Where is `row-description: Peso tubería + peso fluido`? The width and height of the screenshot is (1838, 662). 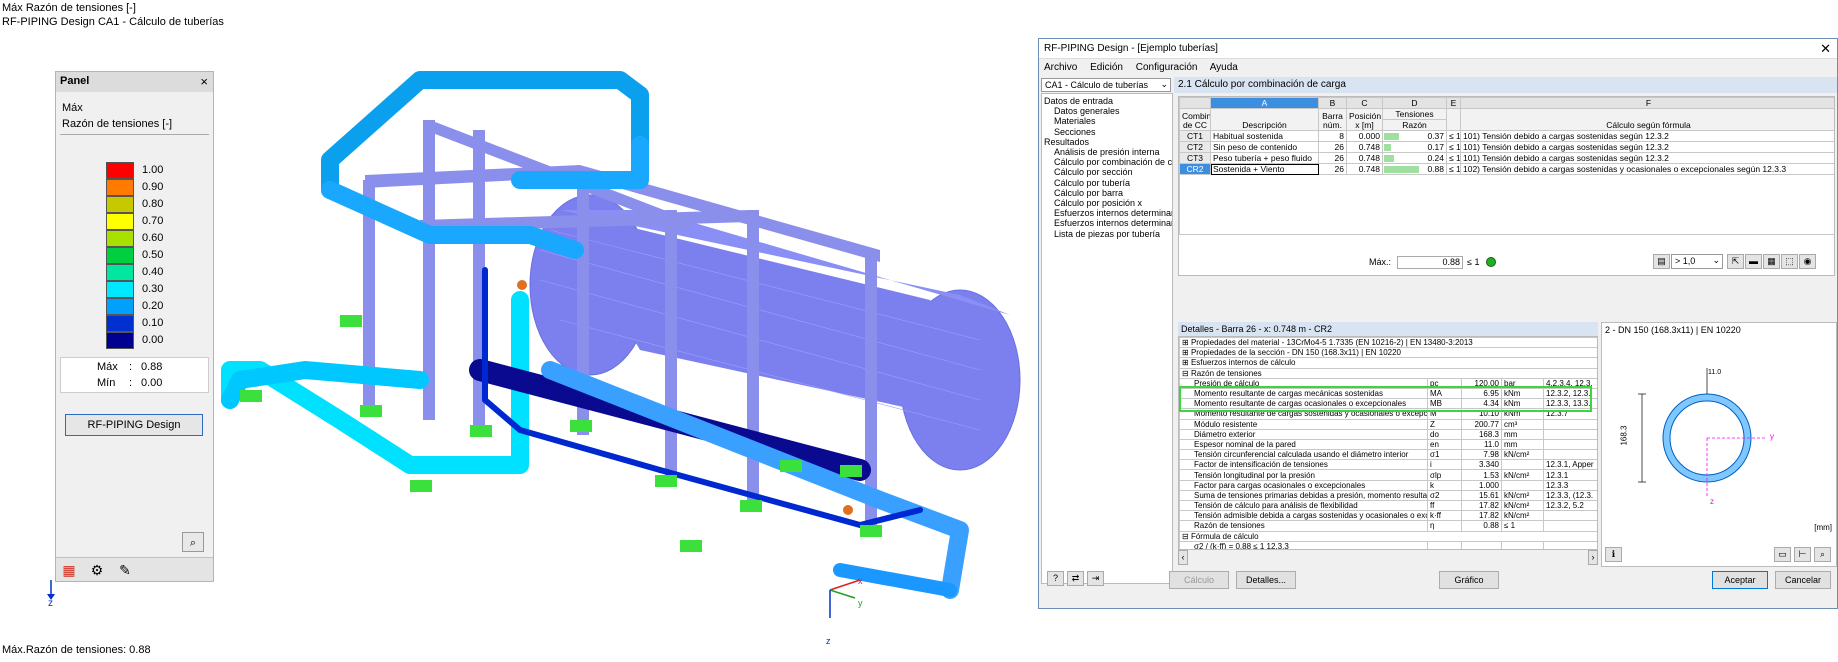 row-description: Peso tubería + peso fluido is located at coordinates (1264, 158).